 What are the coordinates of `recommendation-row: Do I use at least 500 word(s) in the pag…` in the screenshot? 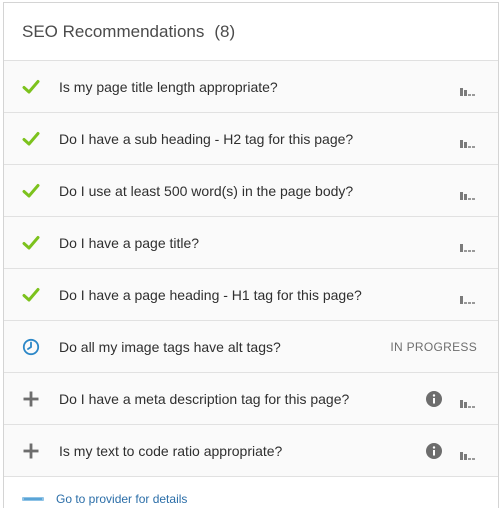 It's located at (251, 191).